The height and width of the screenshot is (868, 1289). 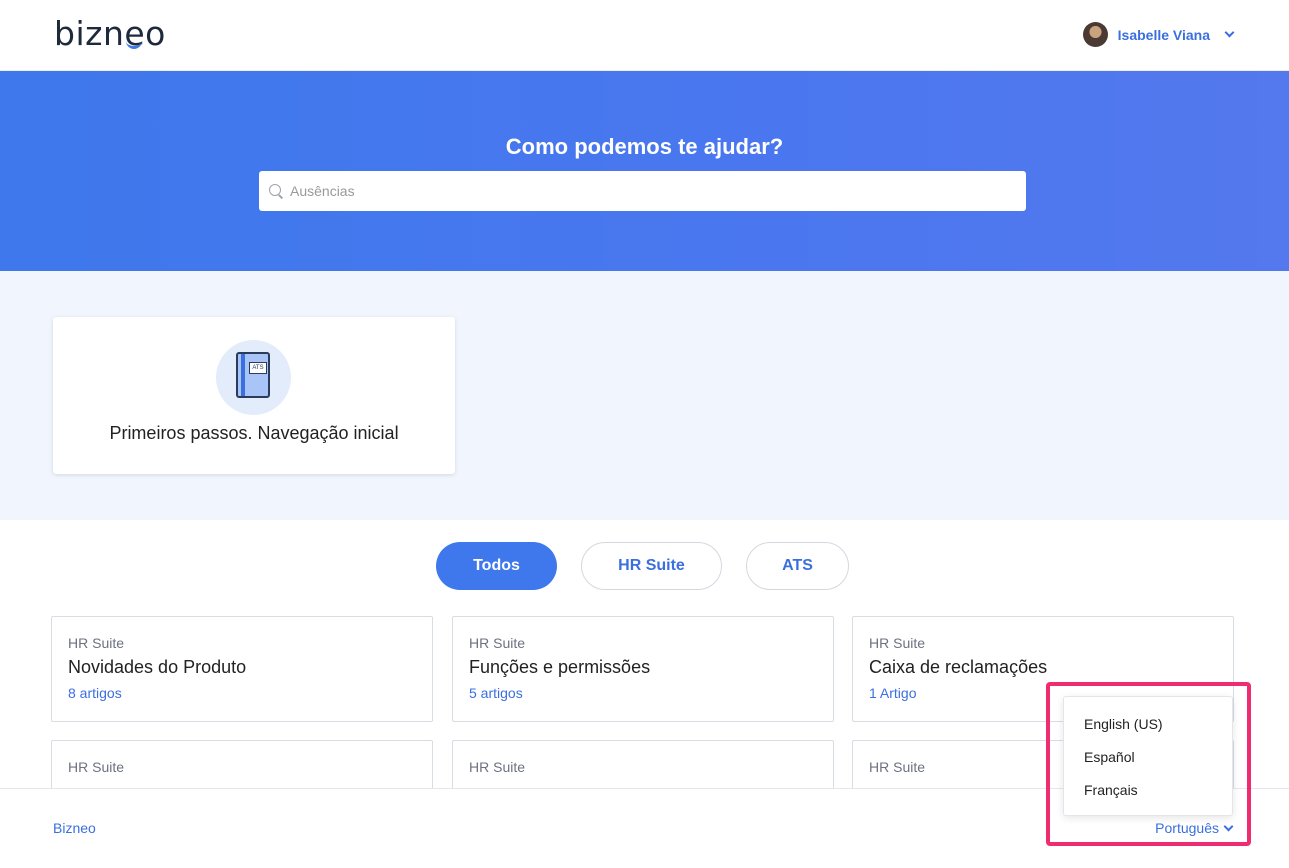 I want to click on page-title: Como podemos te ajudar?, so click(x=644, y=146).